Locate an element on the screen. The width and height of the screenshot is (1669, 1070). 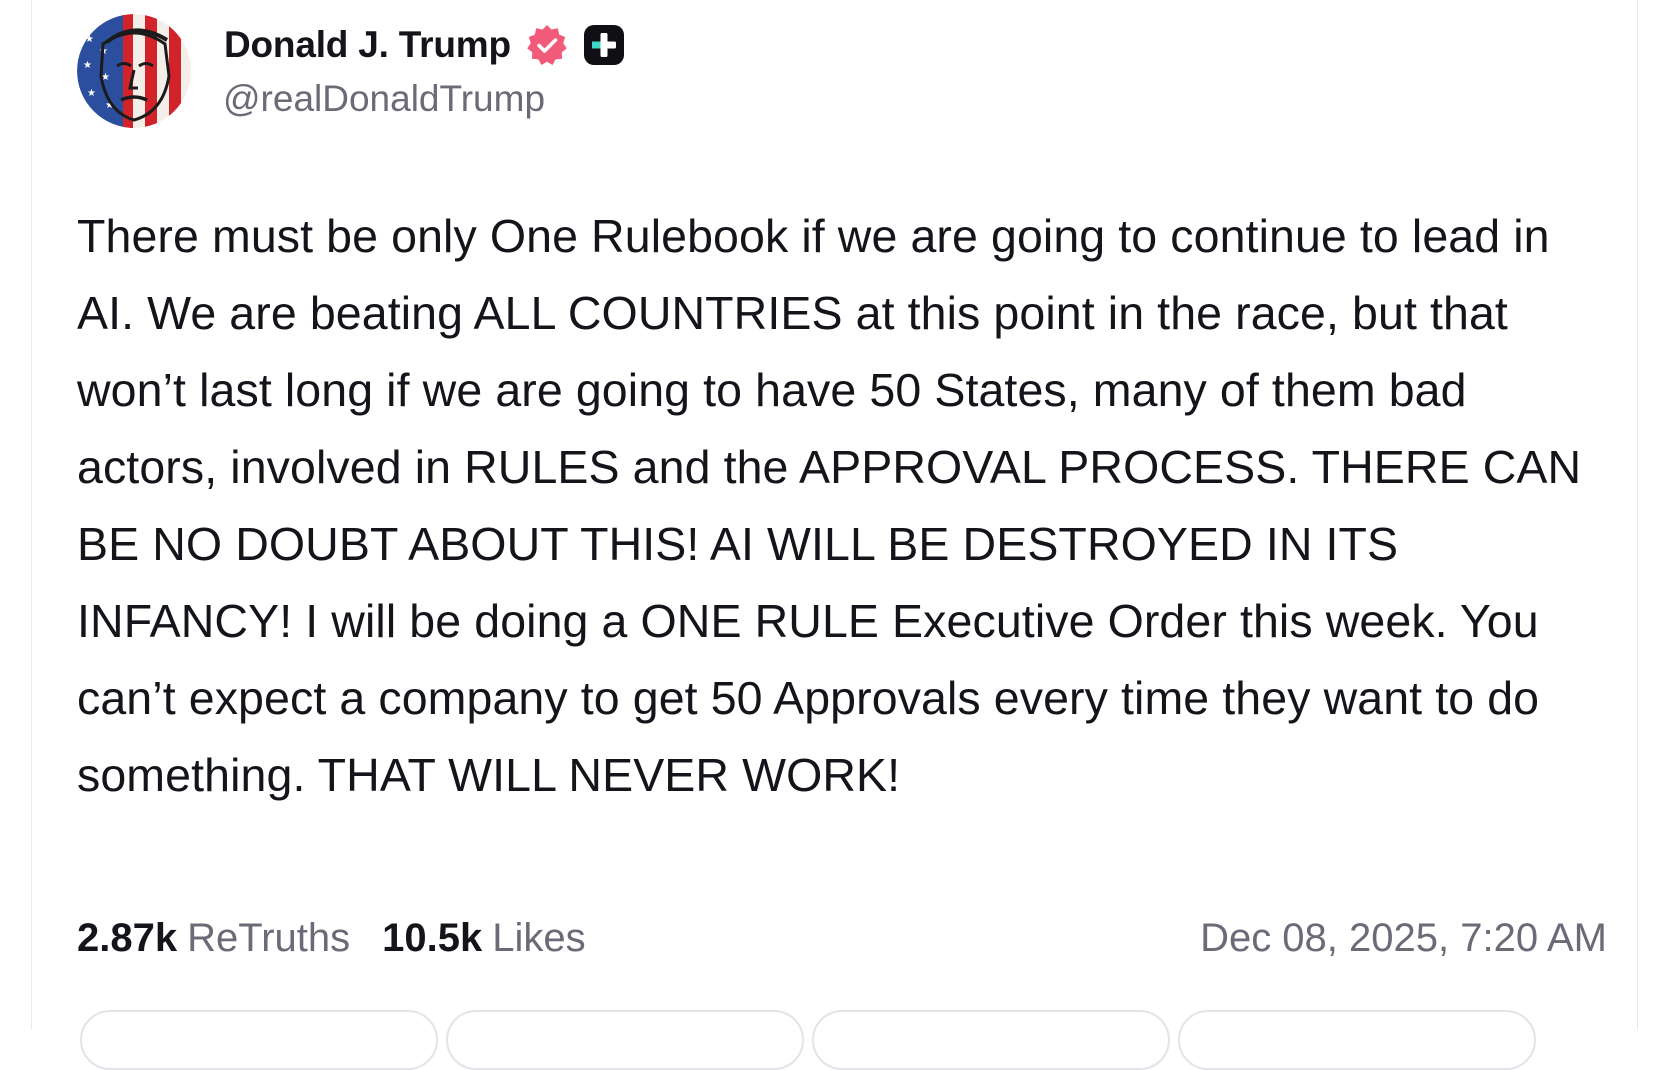
verified-badge-icon is located at coordinates (547, 45).